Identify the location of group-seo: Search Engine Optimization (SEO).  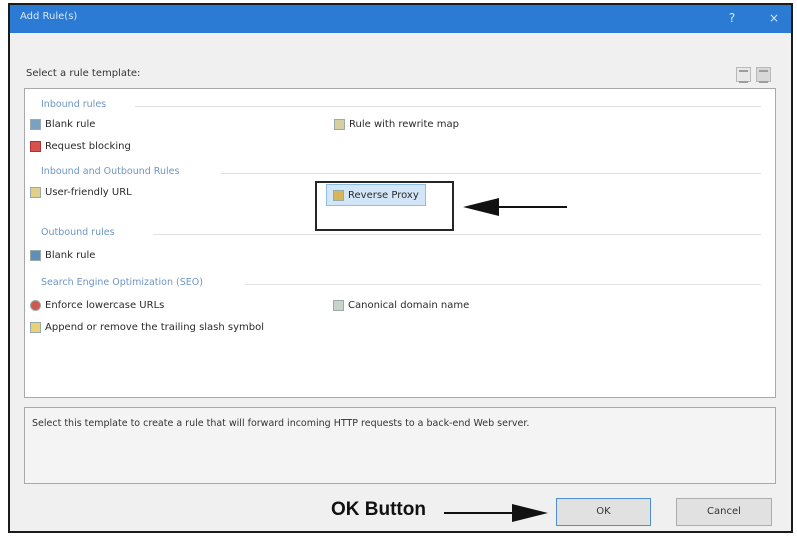
(401, 284).